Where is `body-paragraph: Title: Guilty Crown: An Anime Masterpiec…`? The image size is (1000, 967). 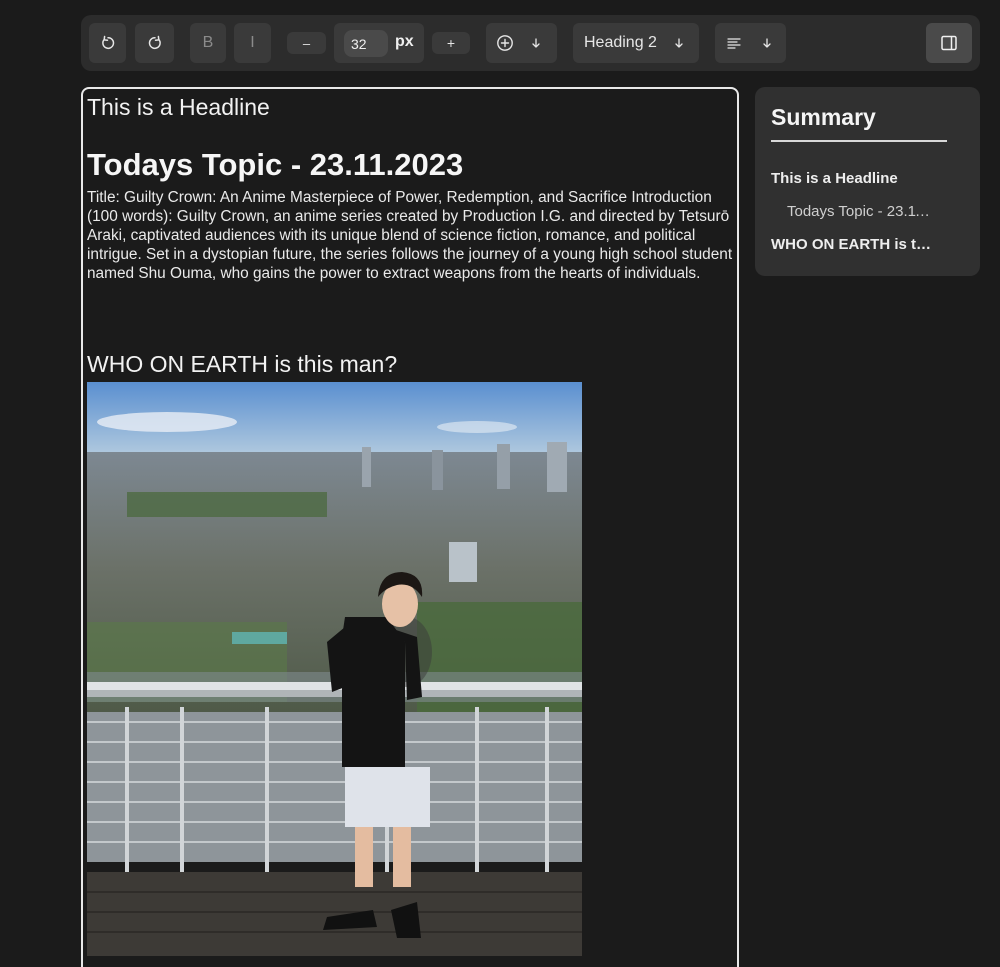 body-paragraph: Title: Guilty Crown: An Anime Masterpiec… is located at coordinates (412, 235).